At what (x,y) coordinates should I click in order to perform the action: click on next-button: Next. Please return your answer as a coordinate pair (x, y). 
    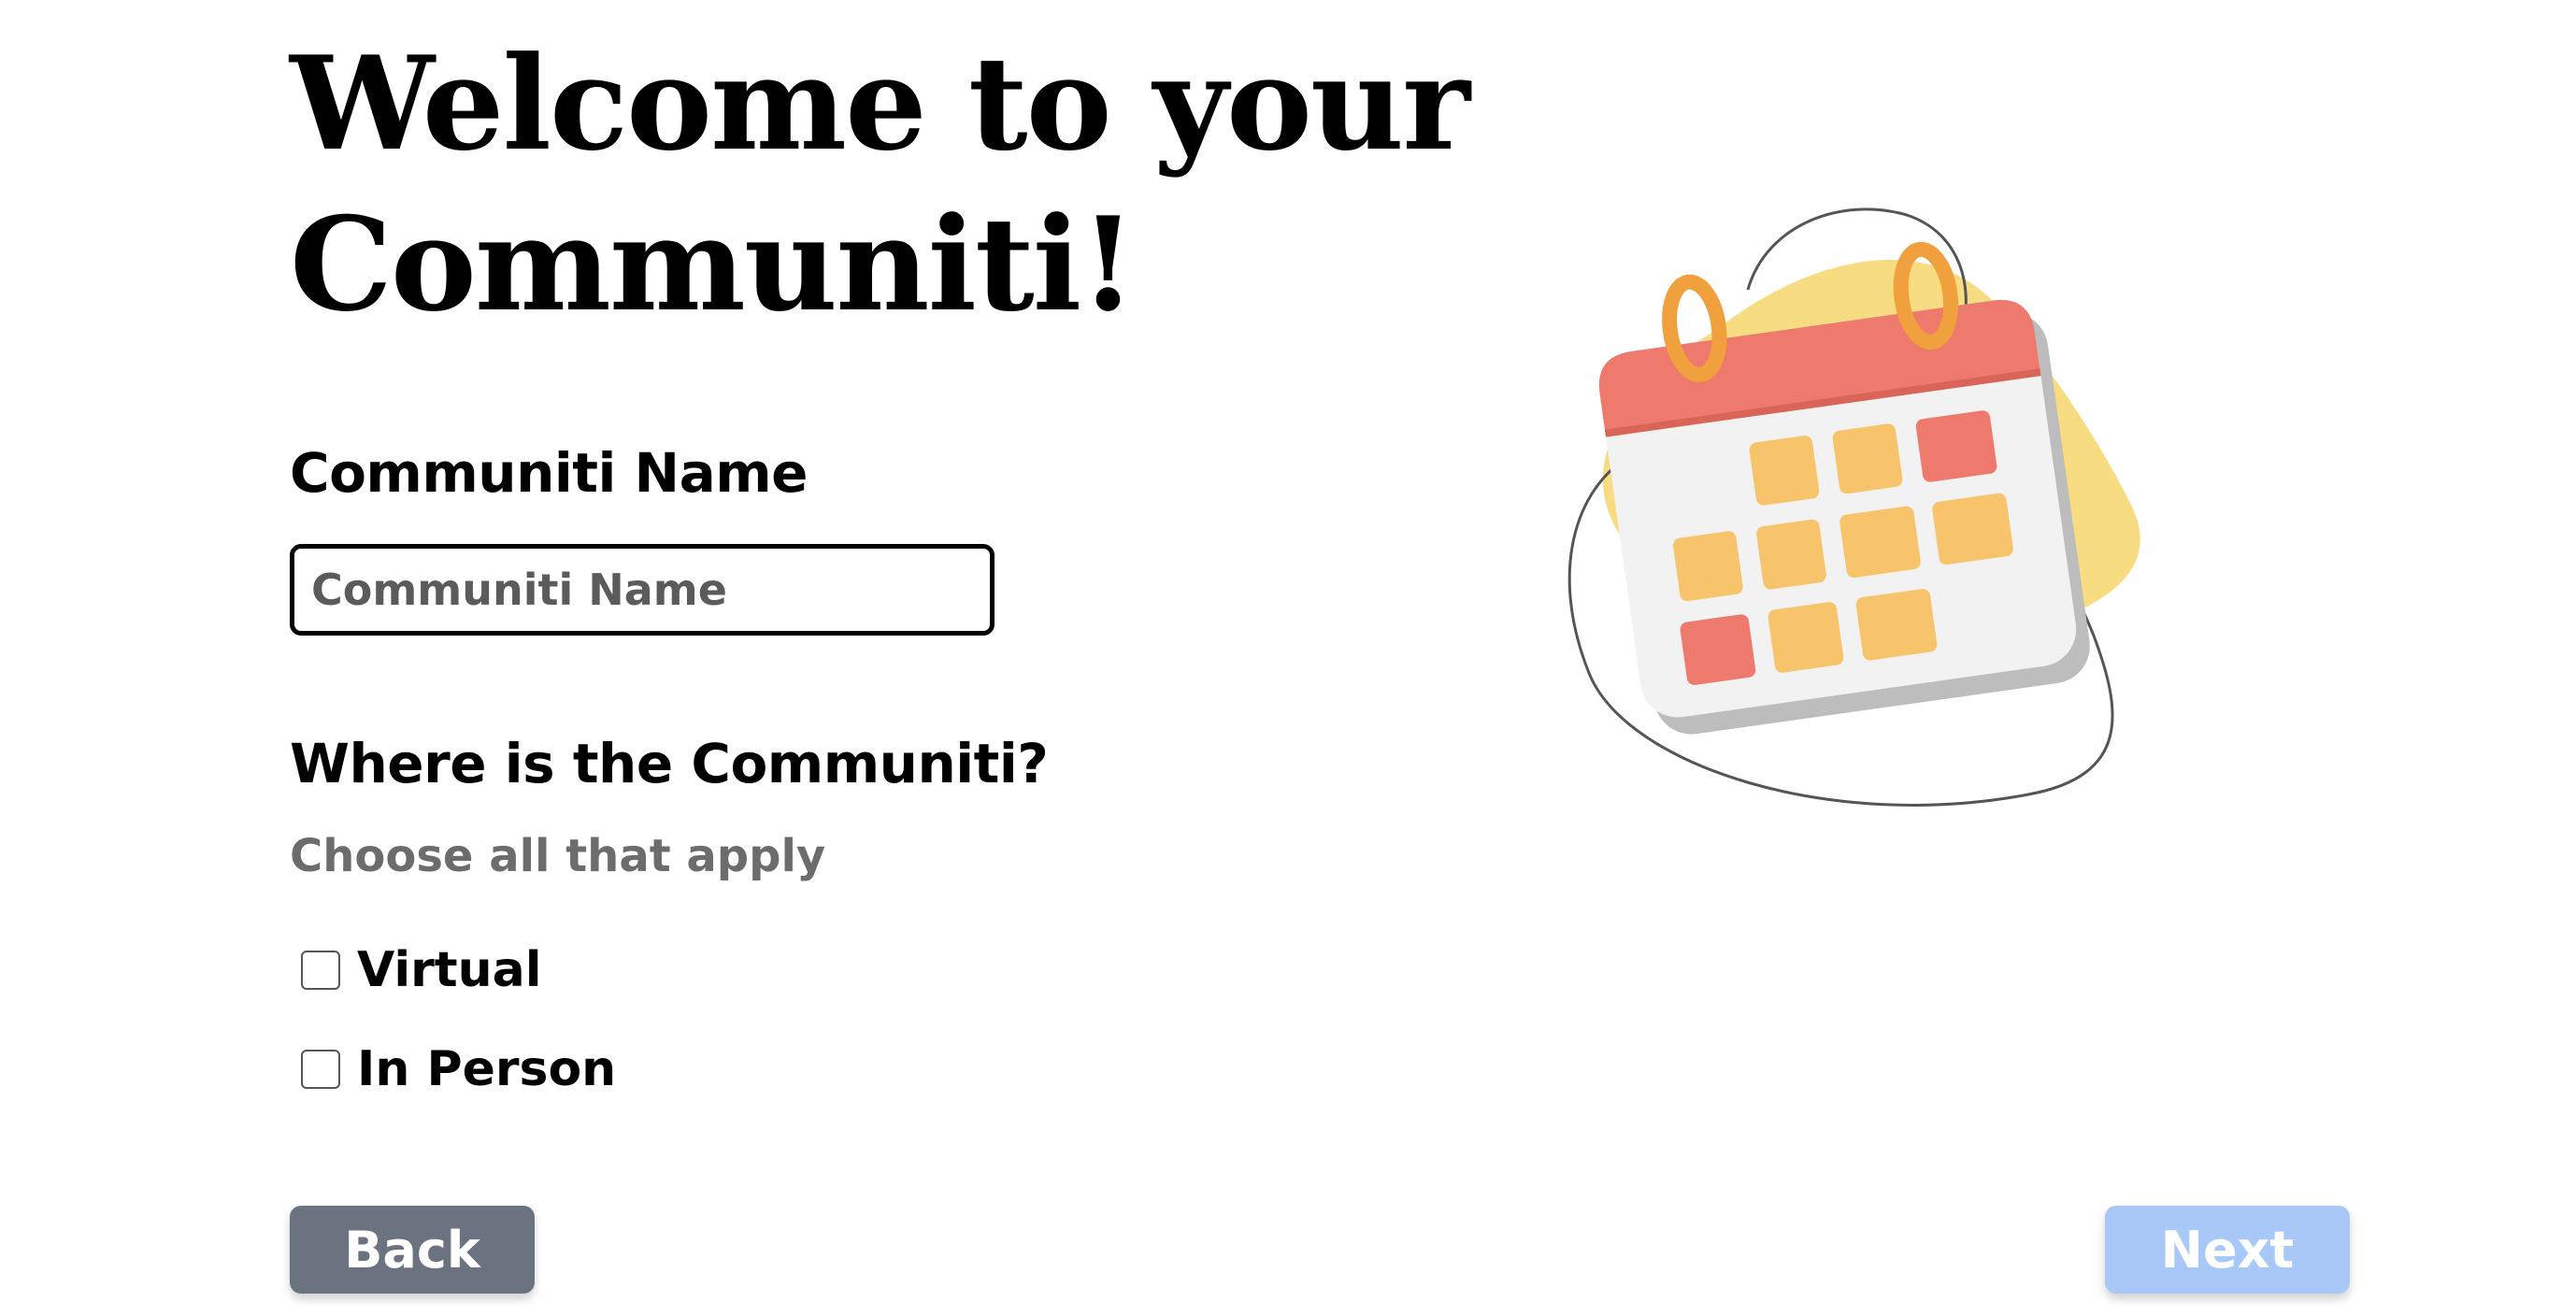
    Looking at the image, I should click on (2227, 1250).